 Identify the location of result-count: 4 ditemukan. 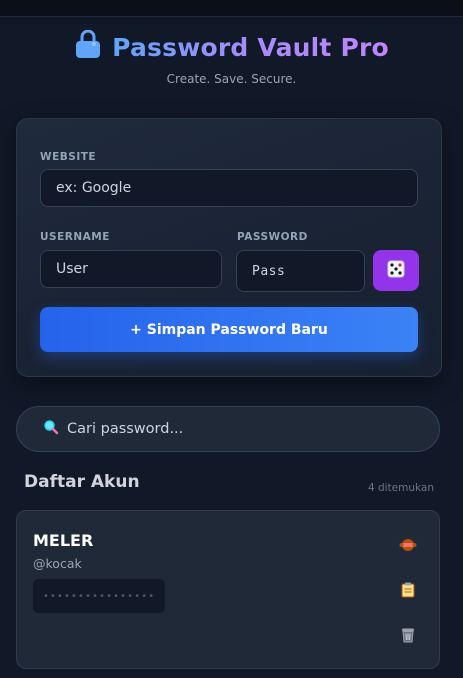
(400, 488).